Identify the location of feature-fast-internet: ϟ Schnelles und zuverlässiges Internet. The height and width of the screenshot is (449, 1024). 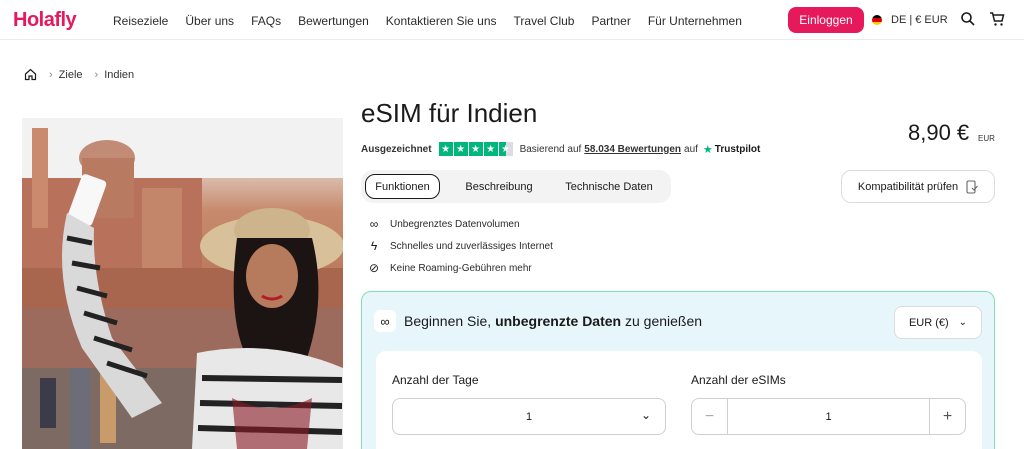
(460, 246).